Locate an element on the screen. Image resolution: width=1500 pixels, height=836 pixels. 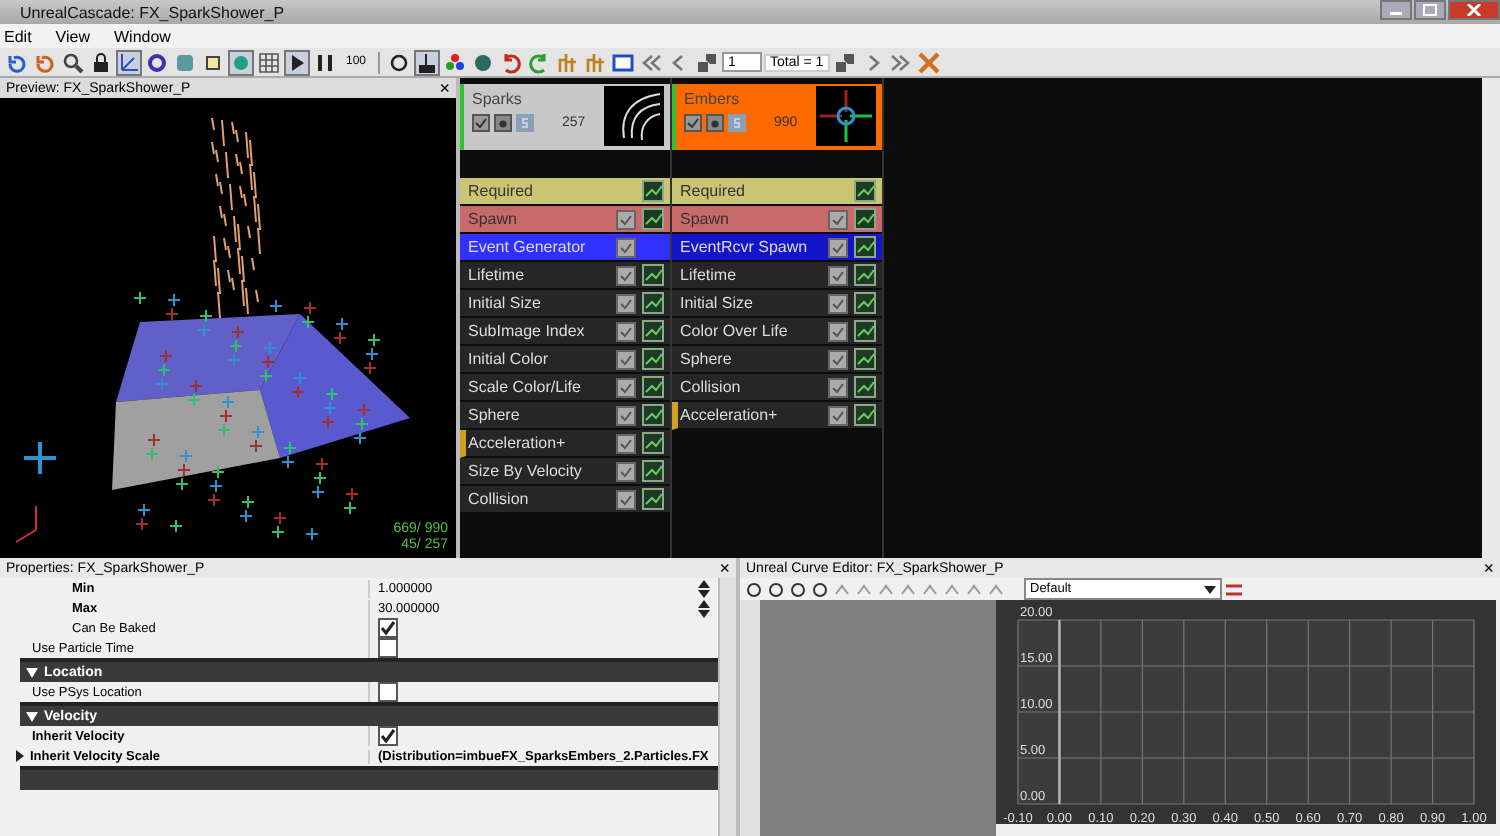
menu-item: Edit is located at coordinates (18, 36).